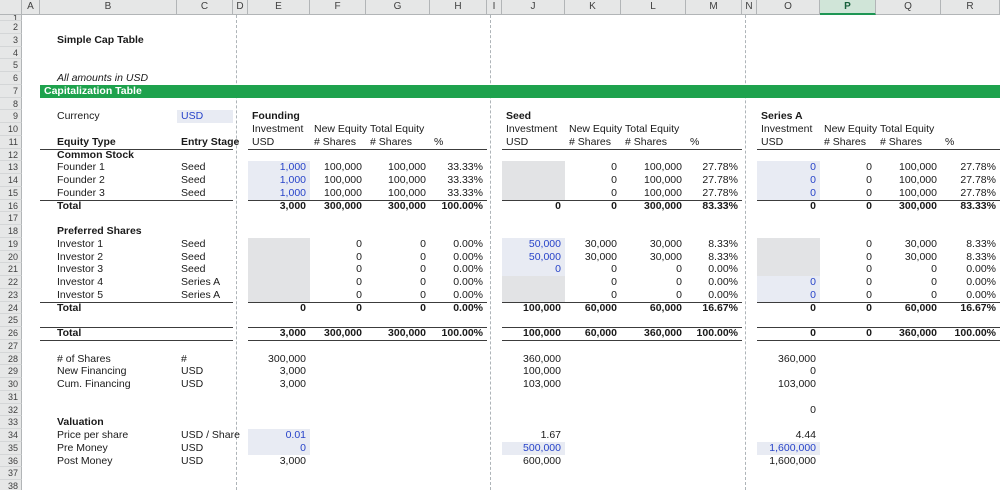 This screenshot has width=1000, height=490. I want to click on cell-B35: Pre Money, so click(108, 448).